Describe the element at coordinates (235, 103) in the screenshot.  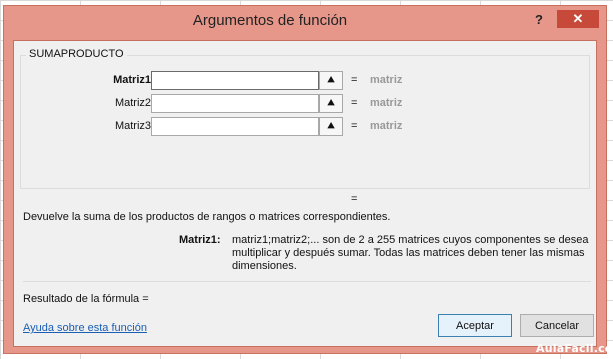
I see `matriz2-input` at that location.